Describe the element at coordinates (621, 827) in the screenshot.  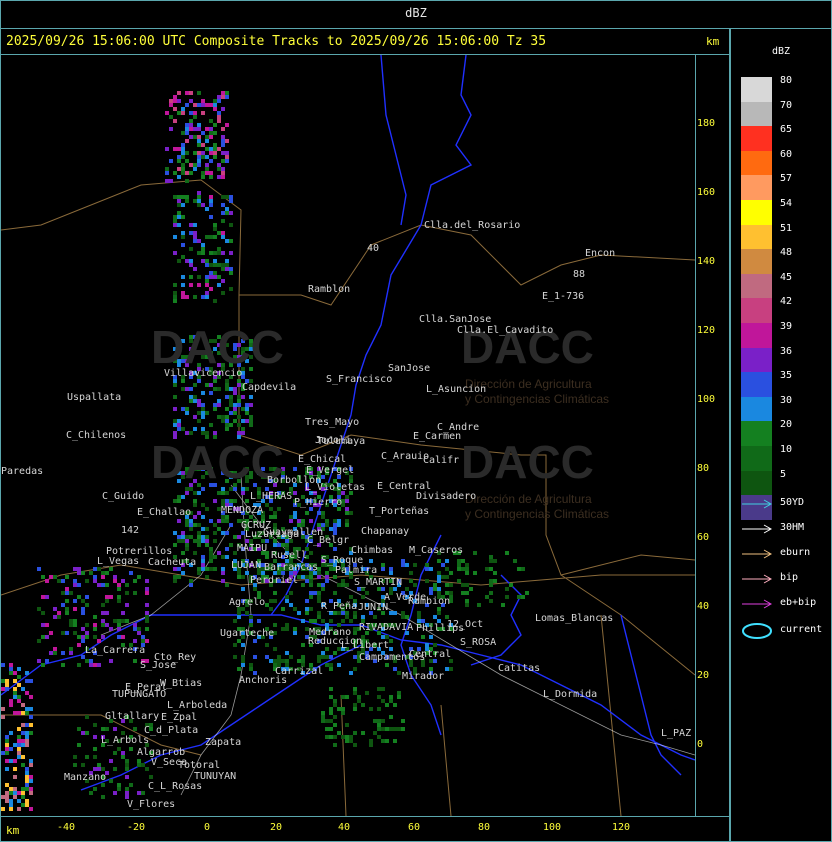
I see `x-tick-label: 120` at that location.